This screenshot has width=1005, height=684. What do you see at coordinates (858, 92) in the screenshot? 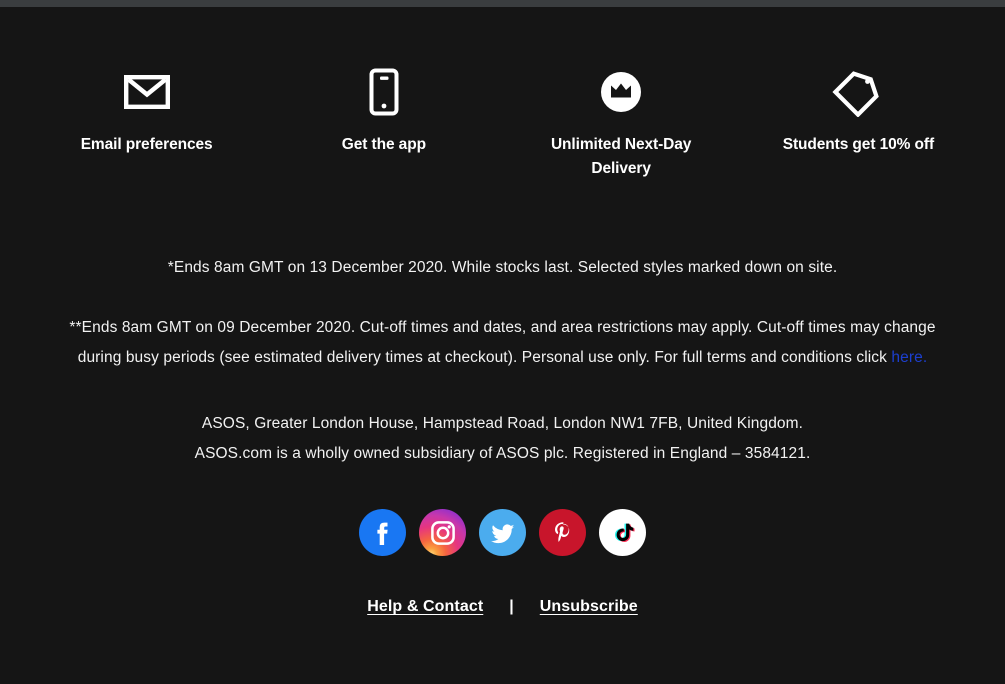
I see `price-tag-icon` at bounding box center [858, 92].